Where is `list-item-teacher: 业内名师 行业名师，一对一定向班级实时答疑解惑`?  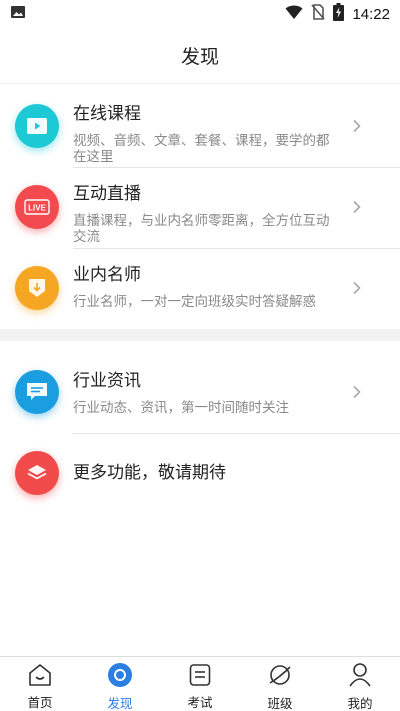
list-item-teacher: 业内名师 行业名师，一对一定向班级实时答疑解惑 is located at coordinates (200, 289).